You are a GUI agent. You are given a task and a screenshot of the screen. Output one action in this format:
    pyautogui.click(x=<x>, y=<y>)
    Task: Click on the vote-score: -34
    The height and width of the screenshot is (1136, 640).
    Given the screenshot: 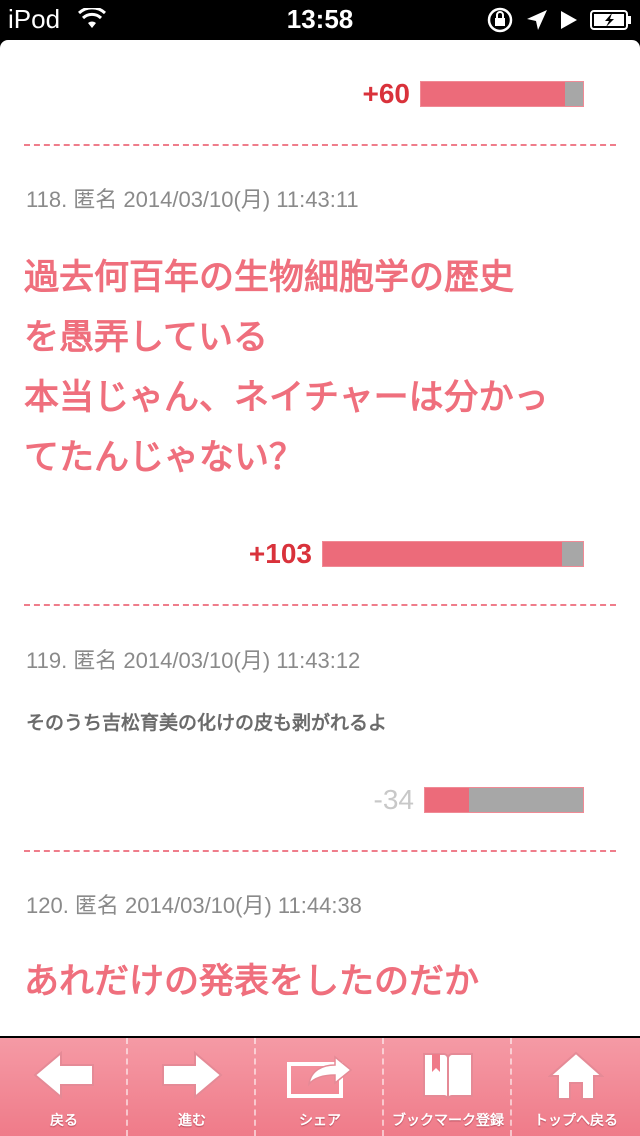 What is the action you would take?
    pyautogui.click(x=393, y=799)
    